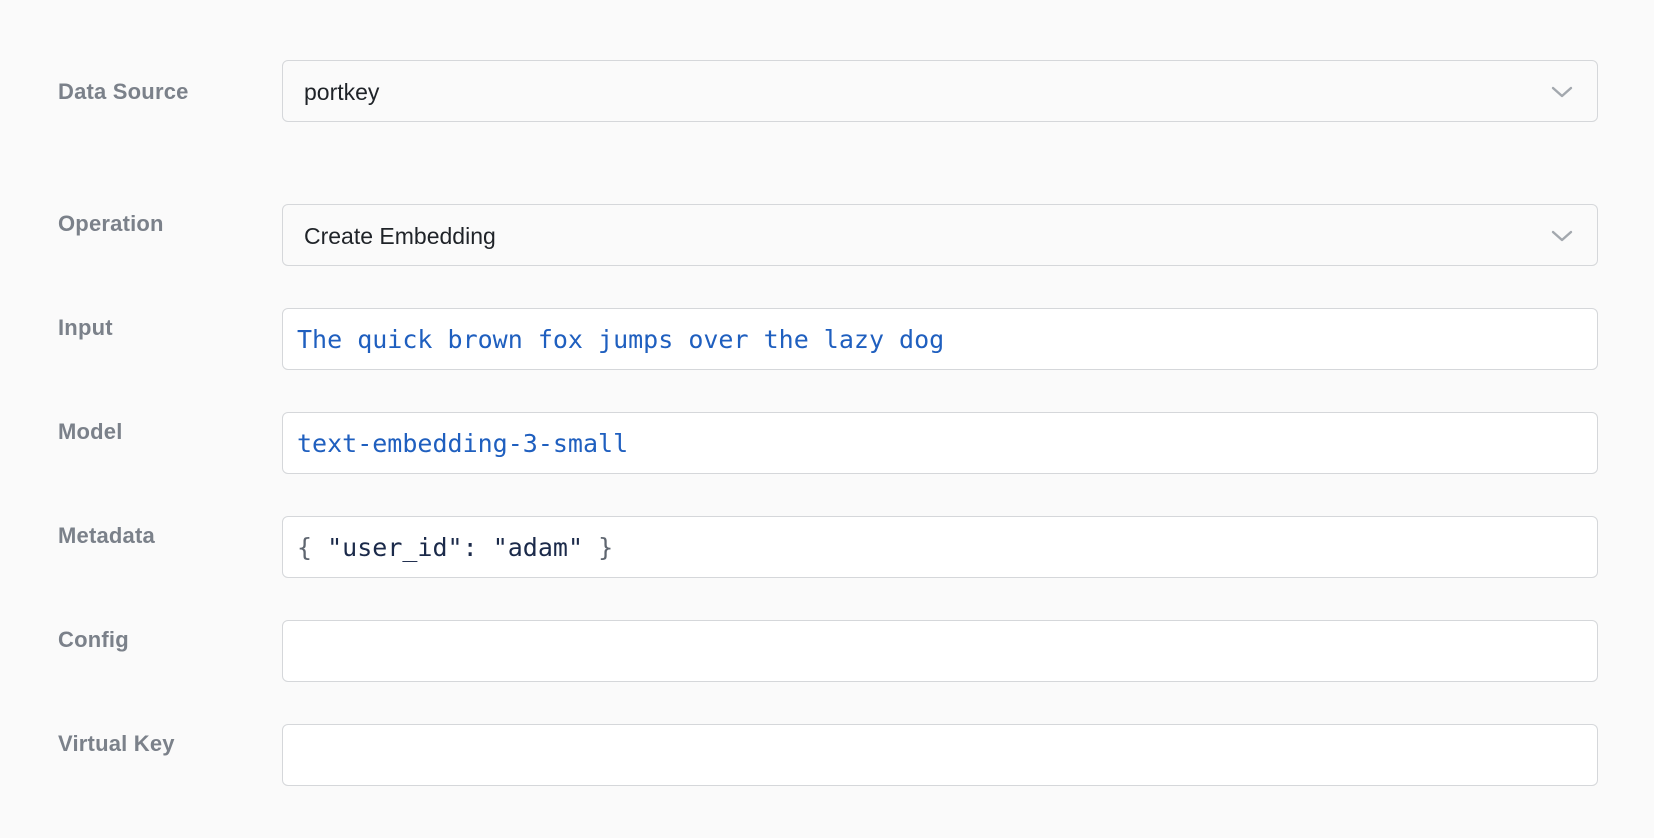  Describe the element at coordinates (940, 547) in the screenshot. I see `metadata-field: { "user_id": "adam" }` at that location.